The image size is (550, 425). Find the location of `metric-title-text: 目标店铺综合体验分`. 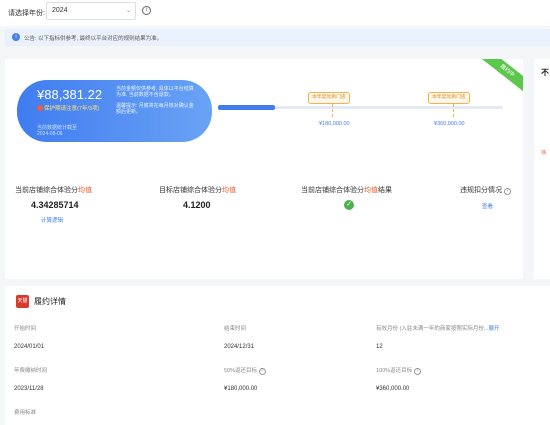

metric-title-text: 目标店铺综合体验分 is located at coordinates (190, 190).